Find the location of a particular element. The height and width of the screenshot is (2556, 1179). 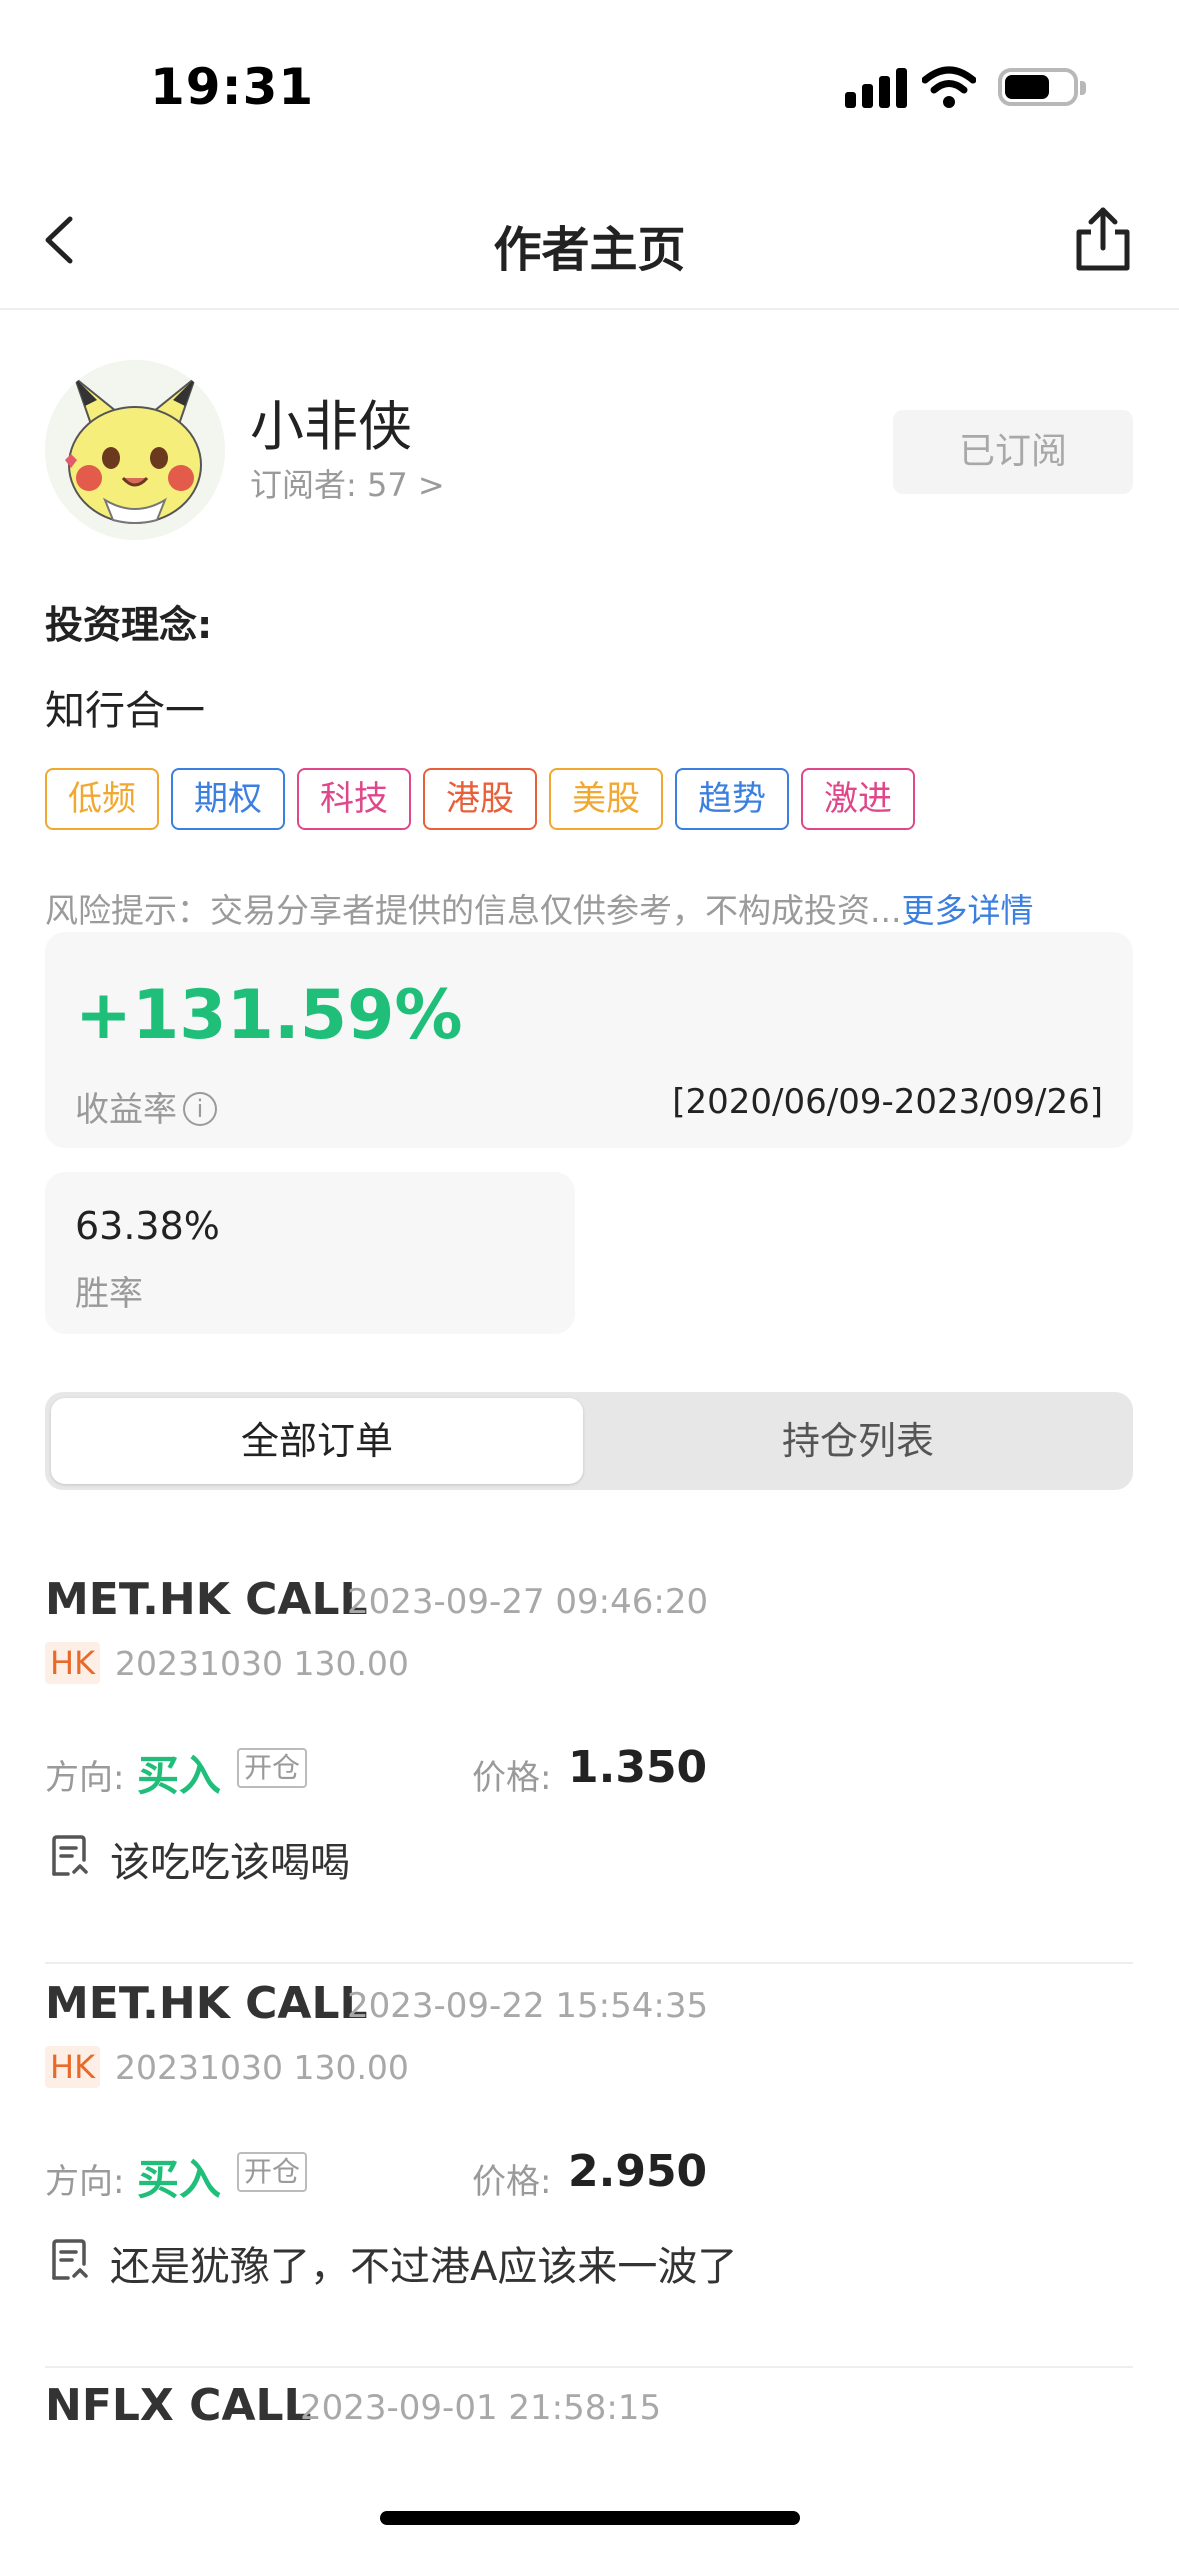

battery-icon is located at coordinates (1042, 87).